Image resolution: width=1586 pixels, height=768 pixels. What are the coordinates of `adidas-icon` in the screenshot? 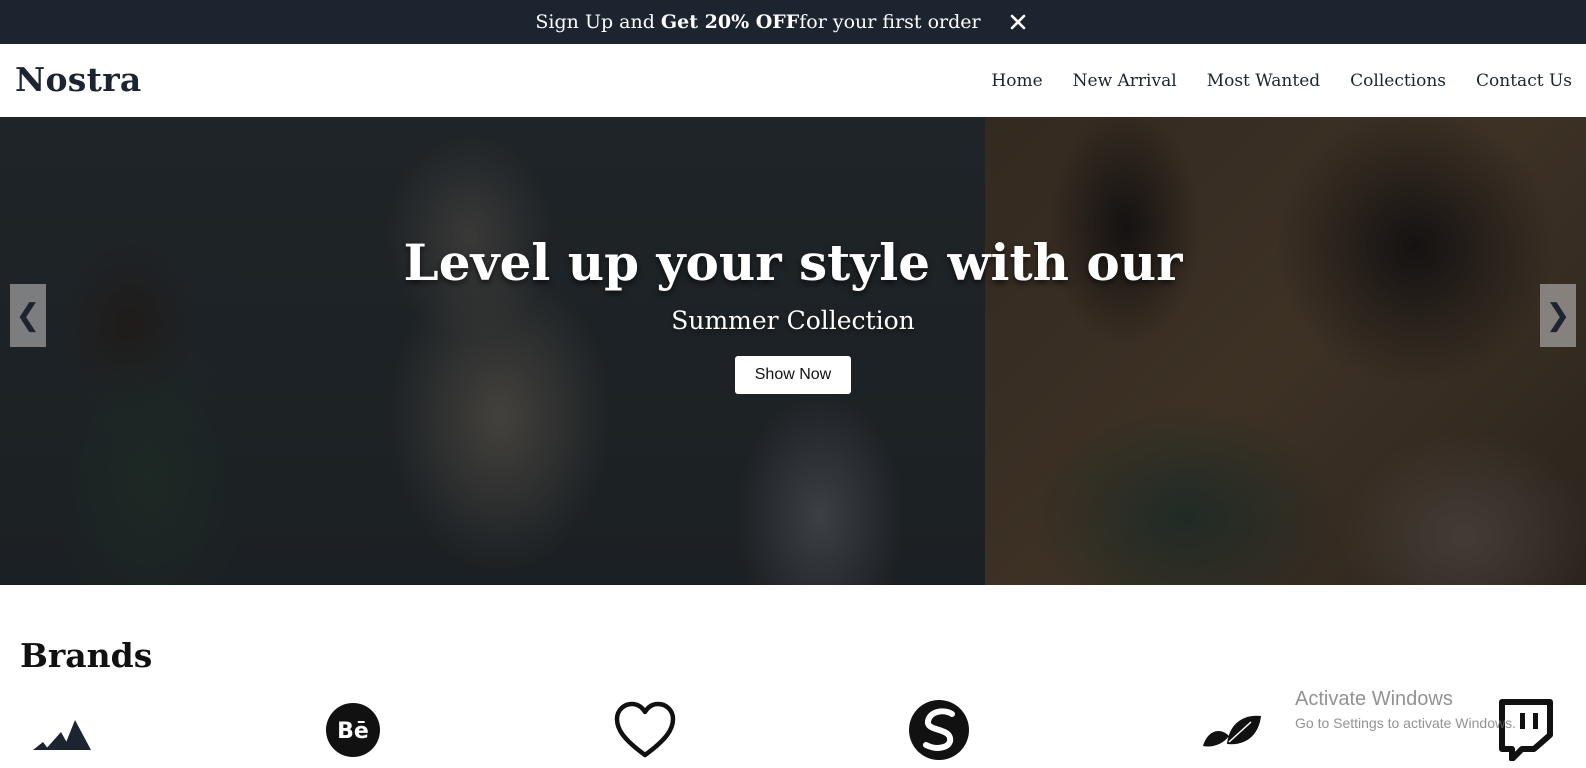 It's located at (60, 730).